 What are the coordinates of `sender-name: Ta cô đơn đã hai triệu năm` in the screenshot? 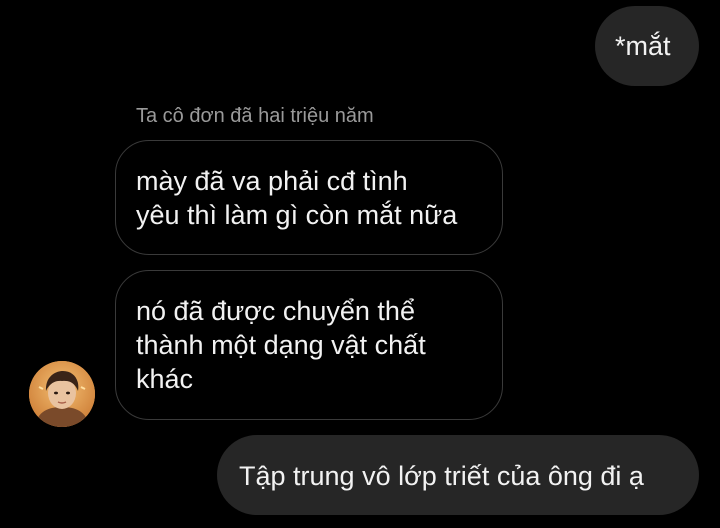 It's located at (255, 116).